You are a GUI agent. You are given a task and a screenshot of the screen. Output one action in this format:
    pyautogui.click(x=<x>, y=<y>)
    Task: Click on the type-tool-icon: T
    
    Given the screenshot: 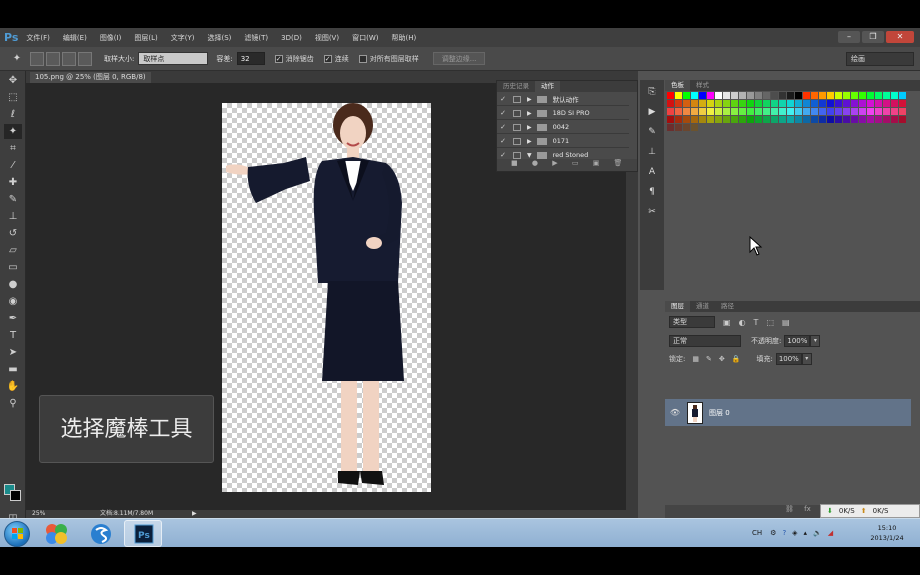 What is the action you would take?
    pyautogui.click(x=13, y=335)
    